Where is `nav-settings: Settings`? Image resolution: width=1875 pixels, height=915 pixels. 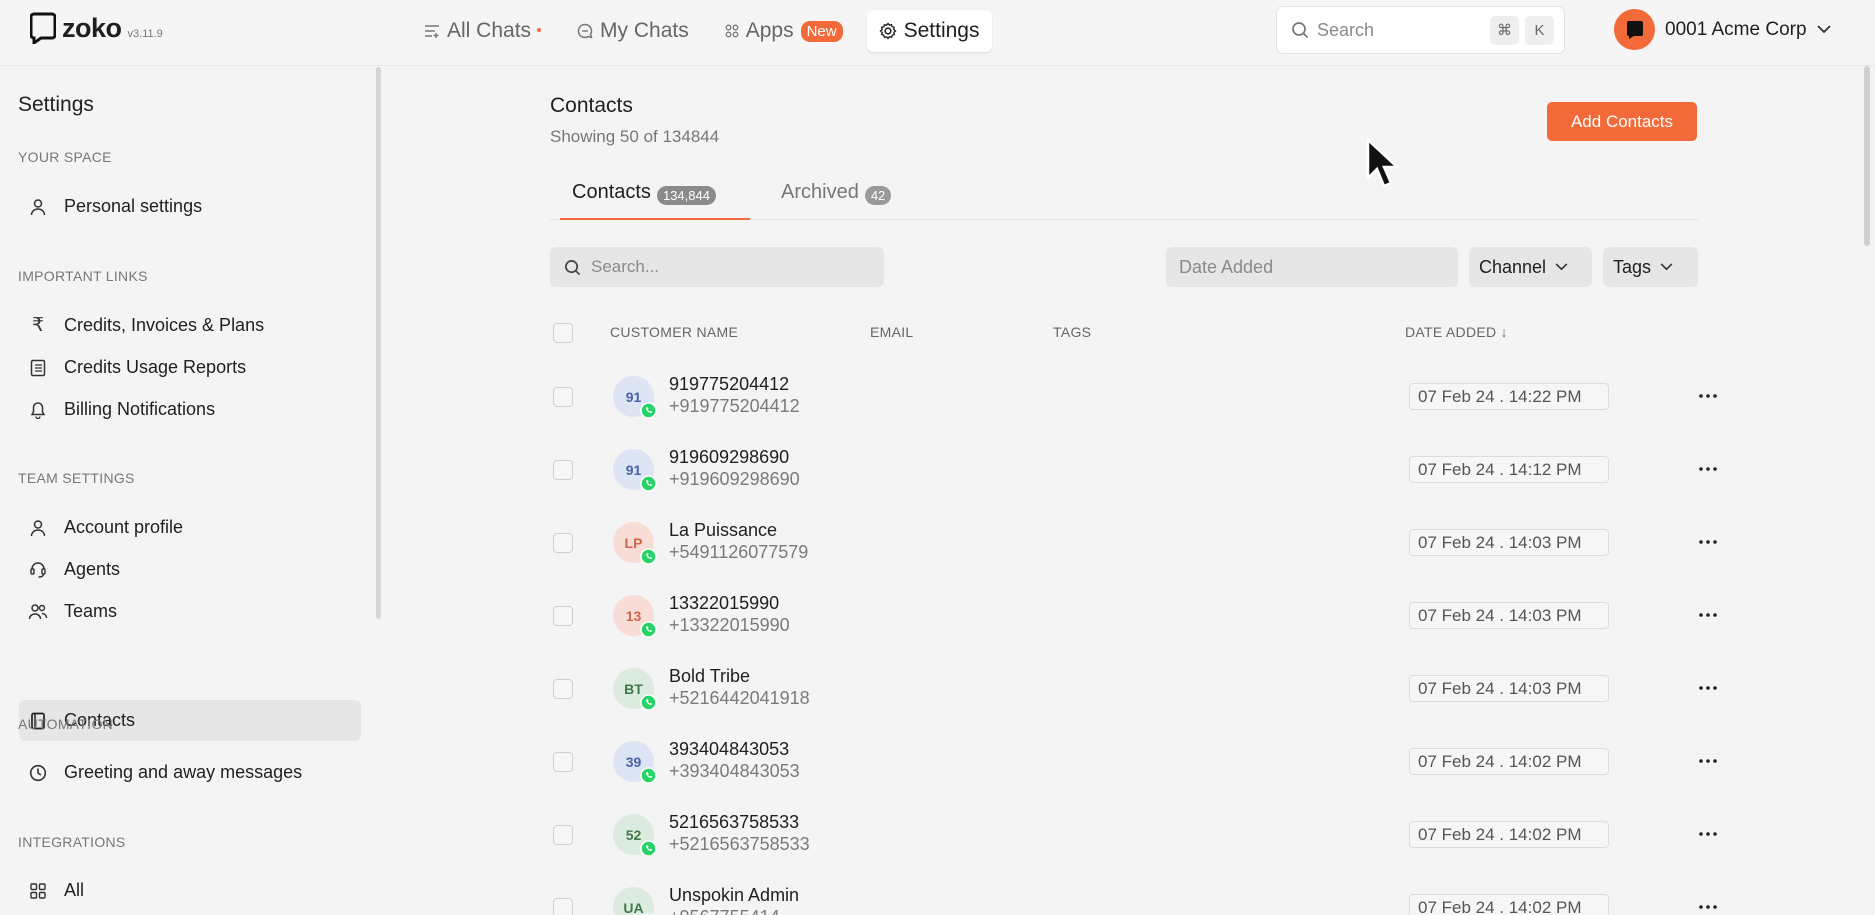
nav-settings: Settings is located at coordinates (929, 31).